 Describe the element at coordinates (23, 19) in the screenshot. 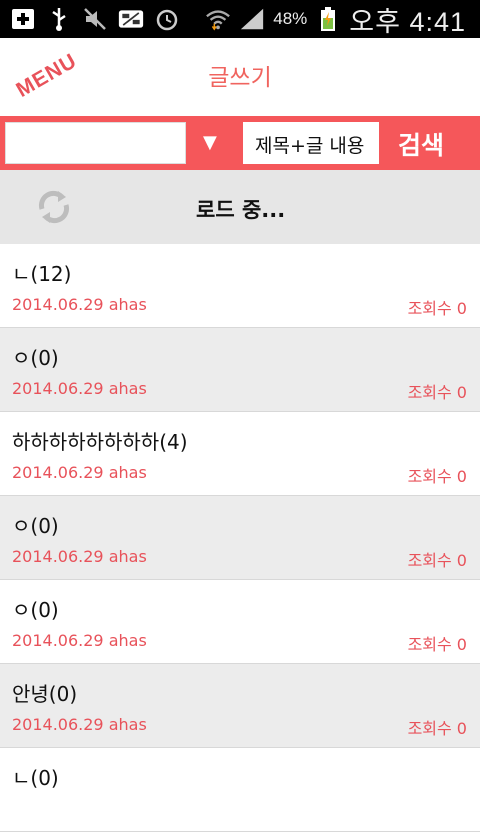

I see `add-icon` at that location.